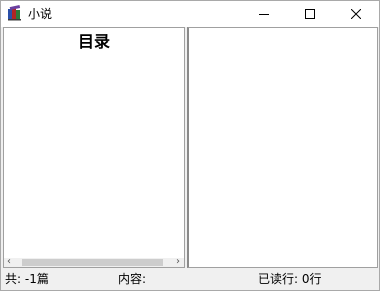 The image size is (380, 291). Describe the element at coordinates (190, 279) in the screenshot. I see `status-bar: 共: -1篇 内容: 已读行: 0行` at that location.